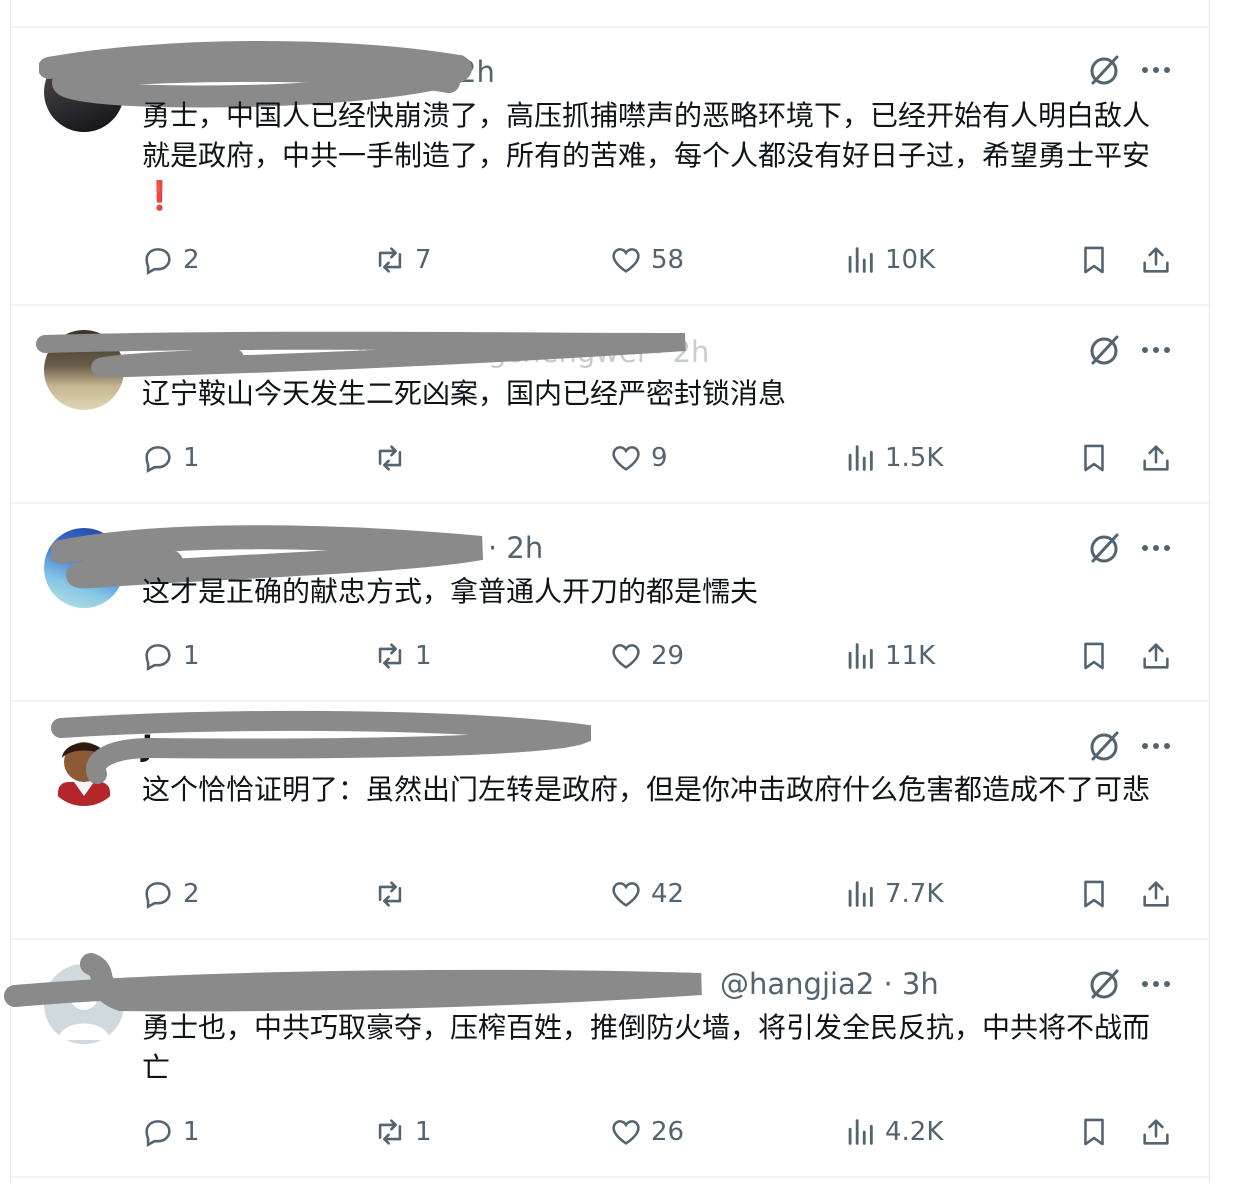 The width and height of the screenshot is (1244, 1184). I want to click on like-count: 42, so click(668, 894).